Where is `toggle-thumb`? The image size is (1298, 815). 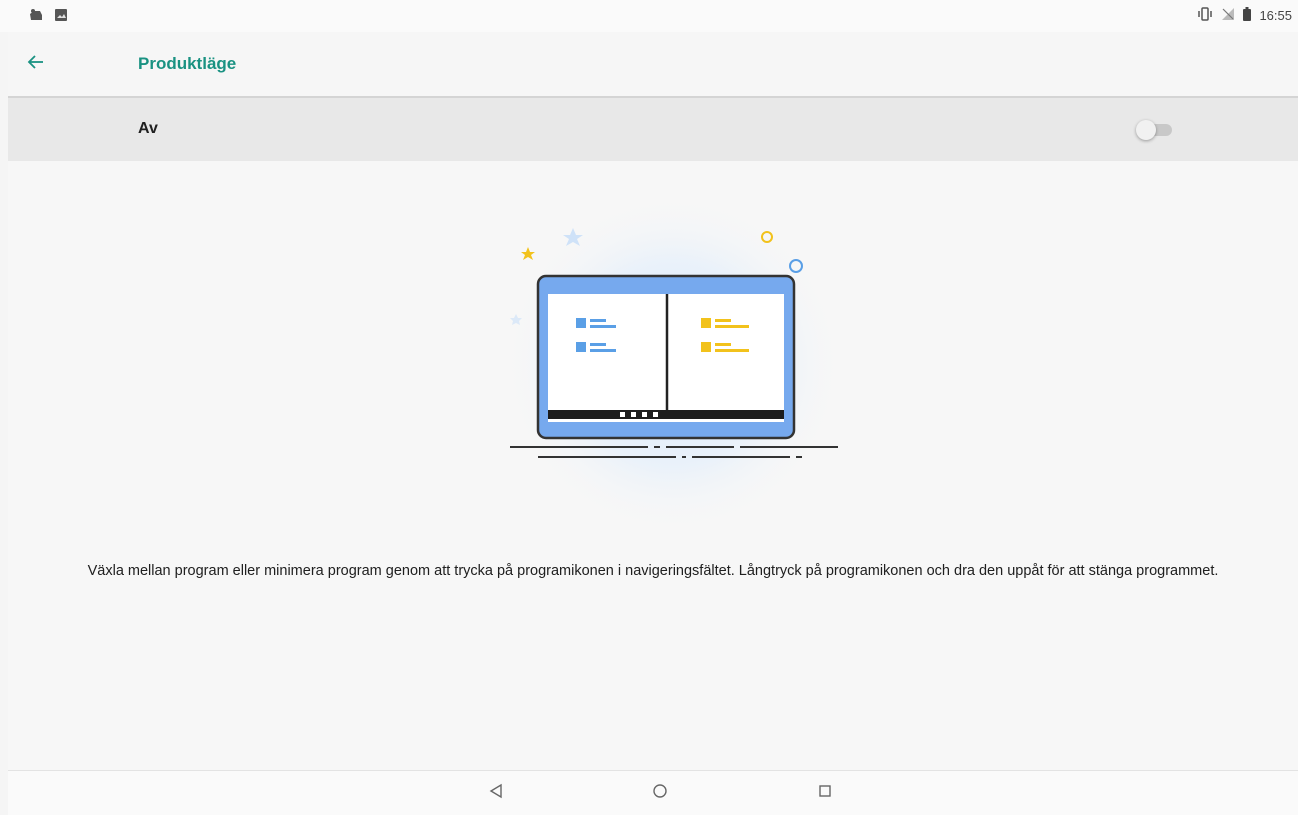
toggle-thumb is located at coordinates (1146, 130).